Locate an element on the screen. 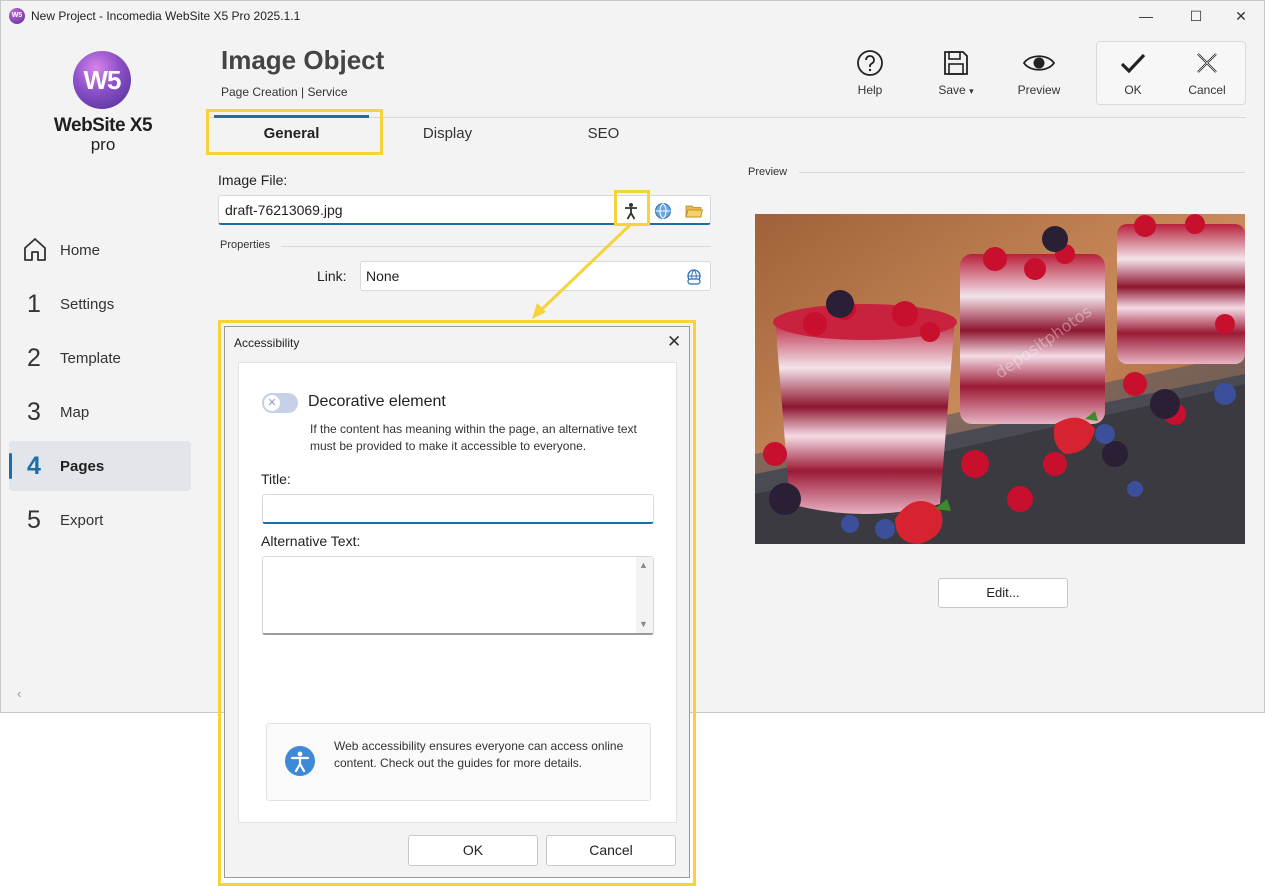 This screenshot has height=886, width=1265. app-icon: W5 is located at coordinates (17, 16).